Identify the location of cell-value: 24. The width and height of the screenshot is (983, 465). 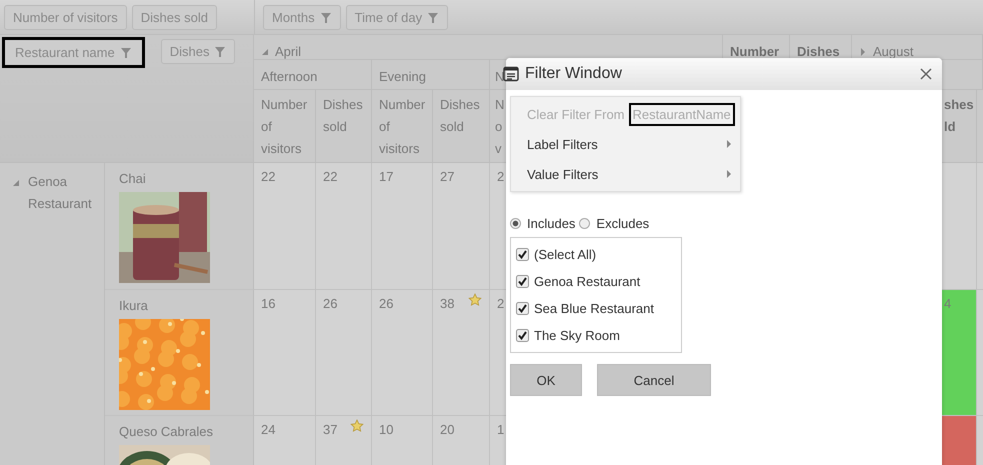
(268, 430).